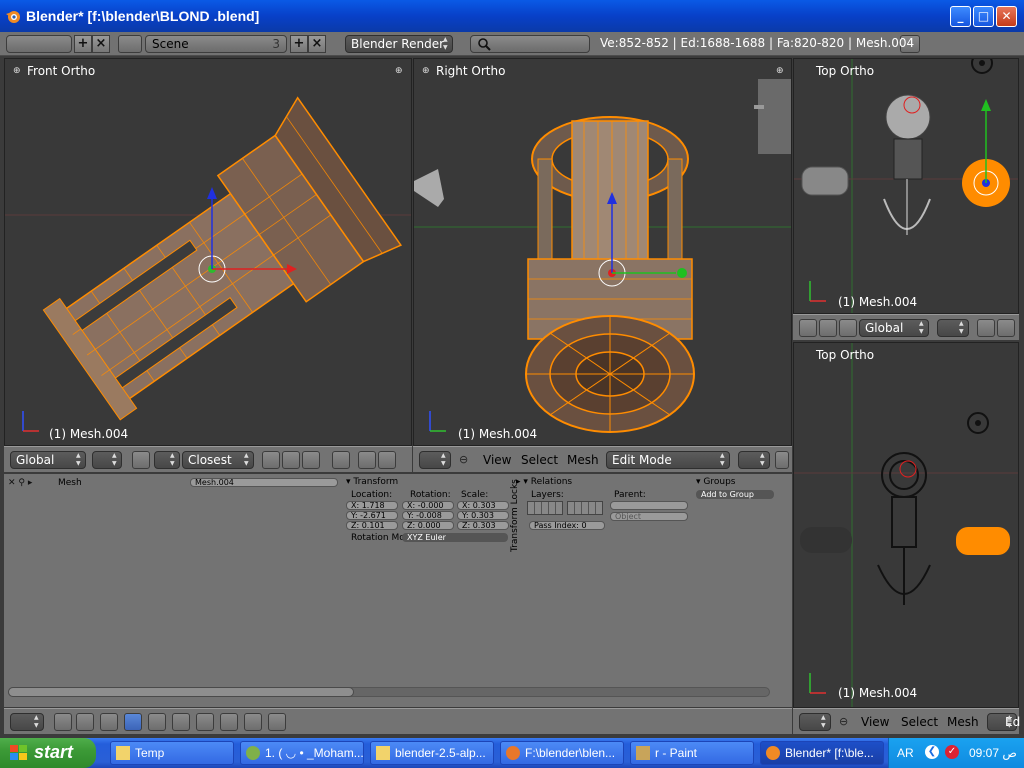 The height and width of the screenshot is (768, 1024). I want to click on mode-dropdown: Ed, so click(1003, 722).